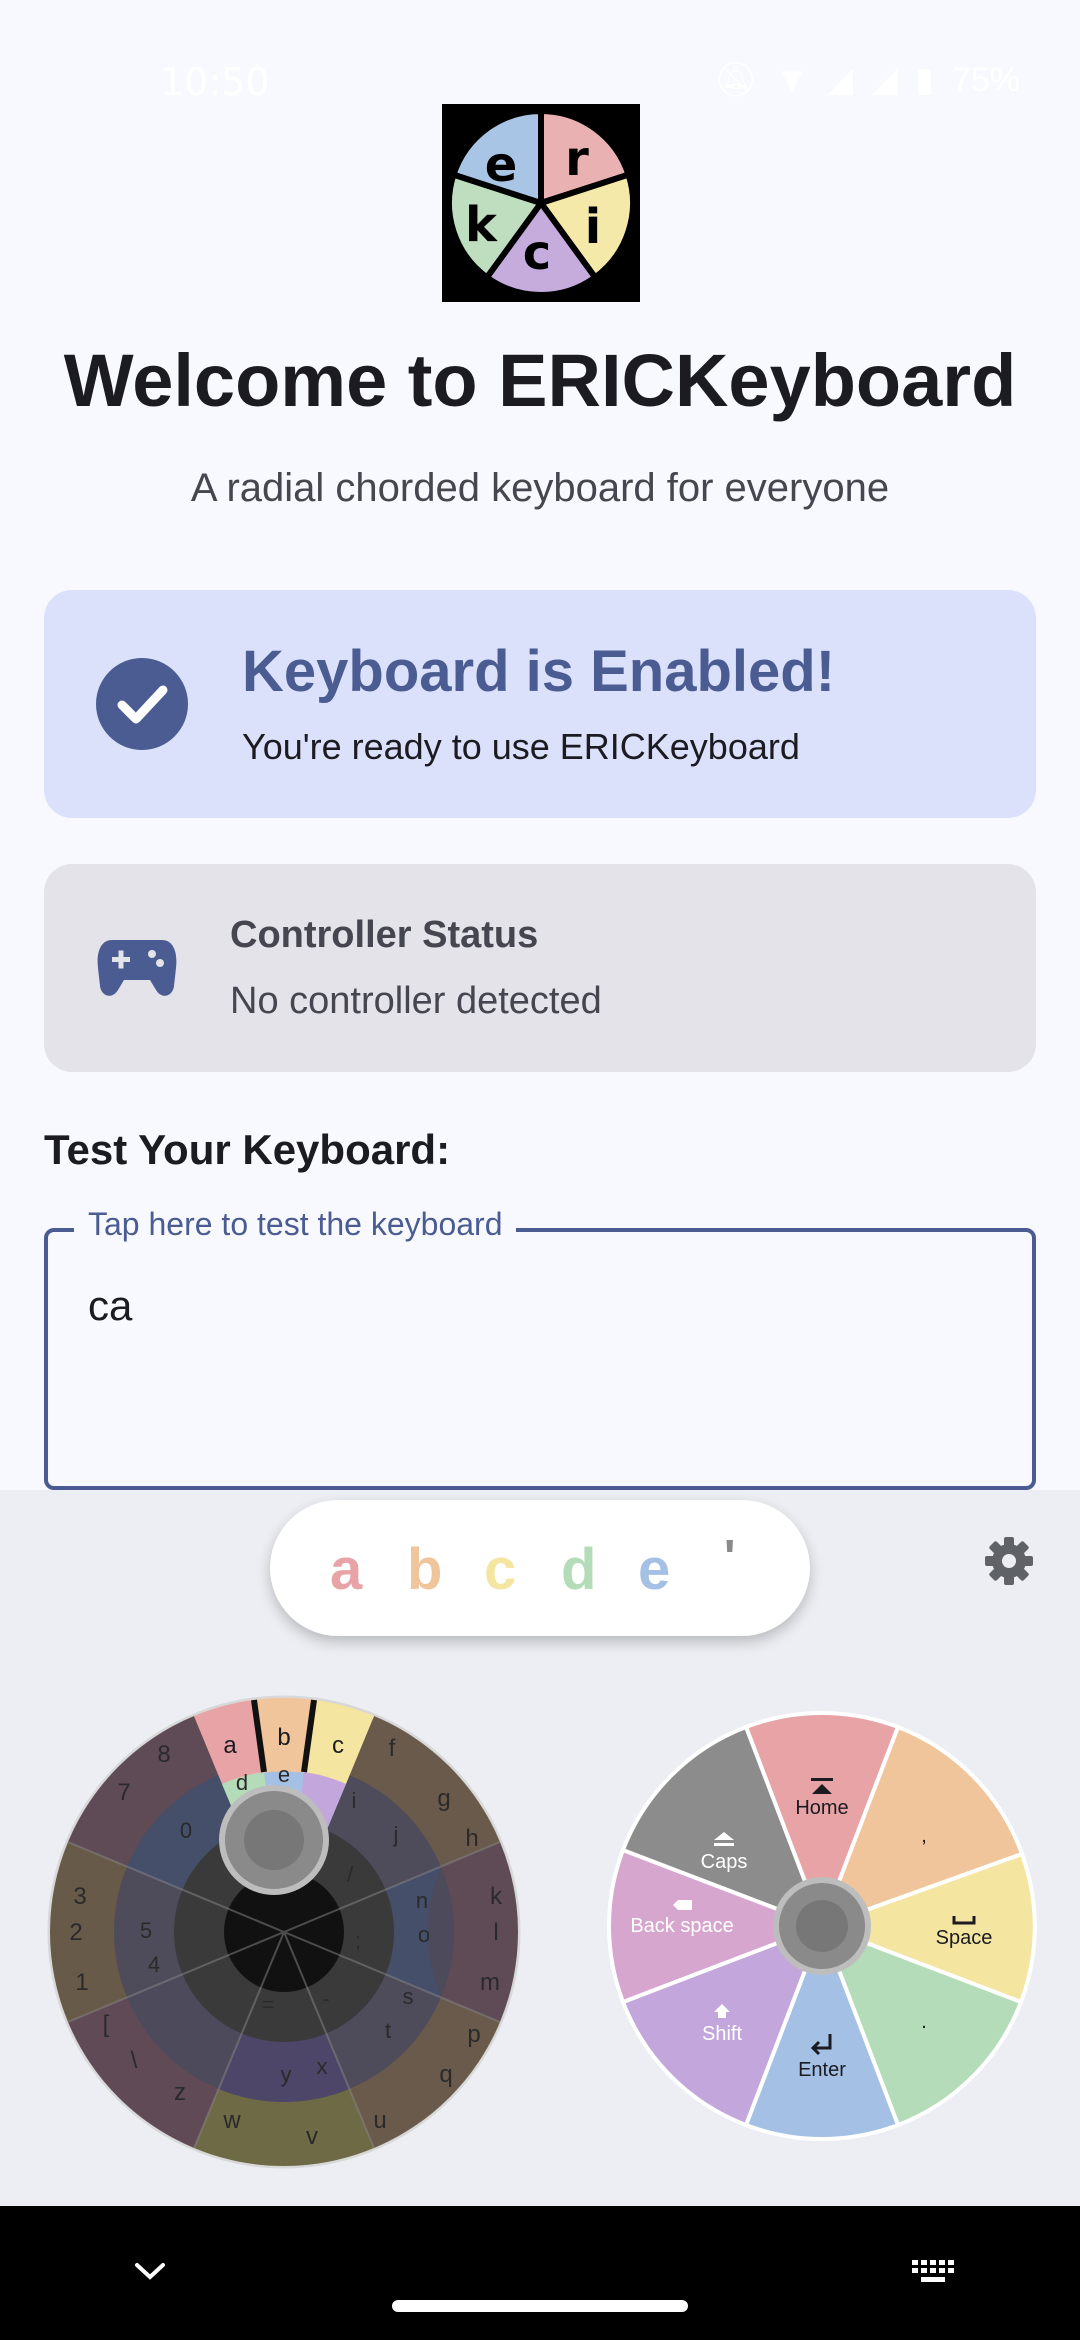 This screenshot has height=2340, width=1080. What do you see at coordinates (481, 225) in the screenshot?
I see `logo-letter: k` at bounding box center [481, 225].